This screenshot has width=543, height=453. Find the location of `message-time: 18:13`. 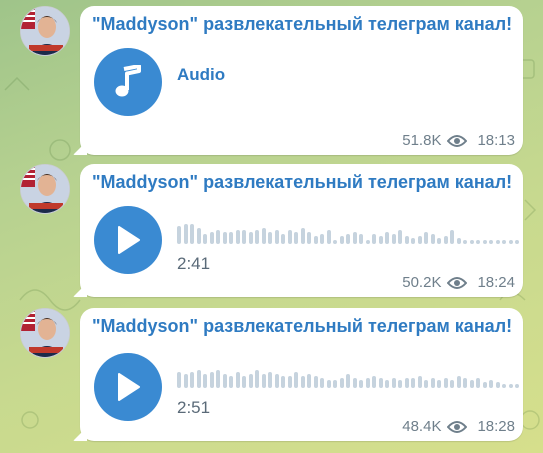

message-time: 18:13 is located at coordinates (496, 140).